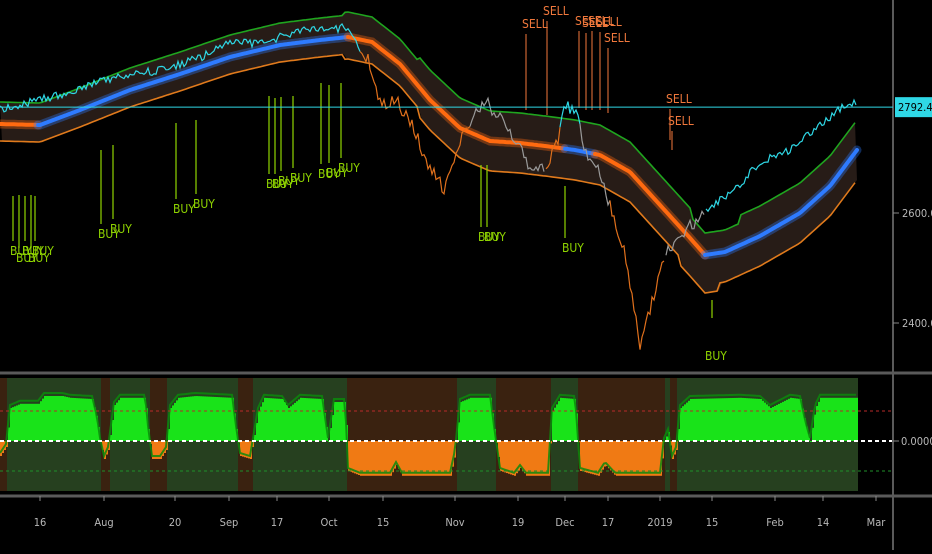 Image resolution: width=932 pixels, height=554 pixels. What do you see at coordinates (917, 323) in the screenshot?
I see `price-axis-tick-label: 2400.00` at bounding box center [917, 323].